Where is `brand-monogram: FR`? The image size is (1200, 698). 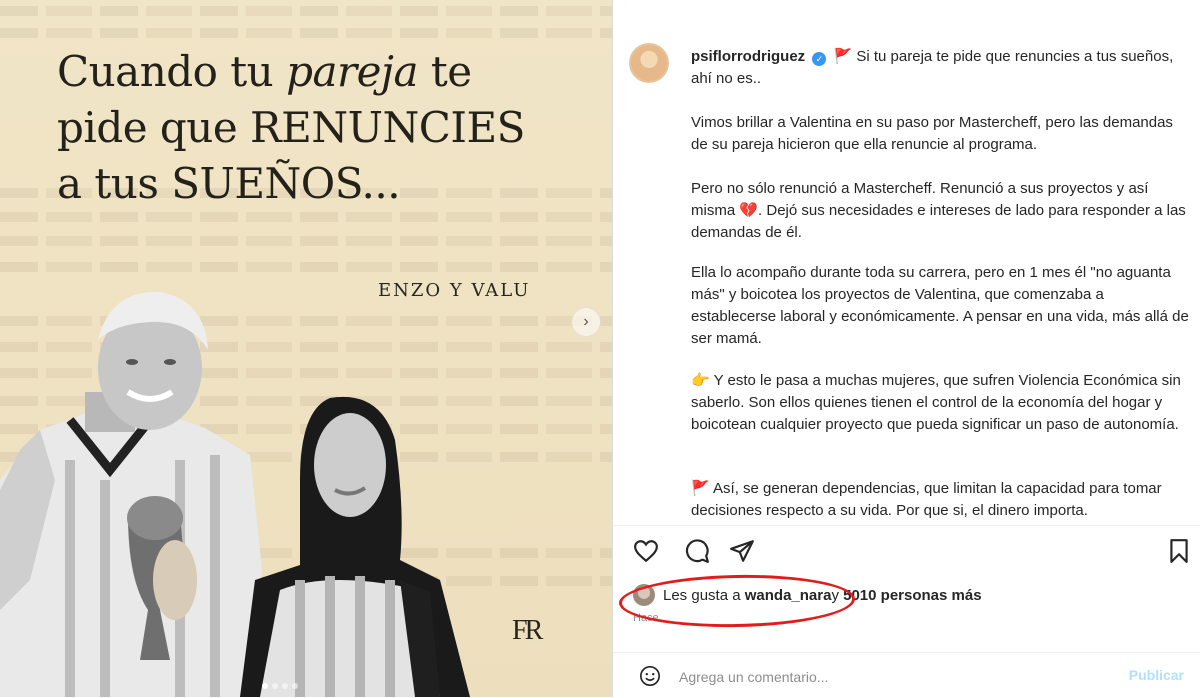 brand-monogram: FR is located at coordinates (527, 630).